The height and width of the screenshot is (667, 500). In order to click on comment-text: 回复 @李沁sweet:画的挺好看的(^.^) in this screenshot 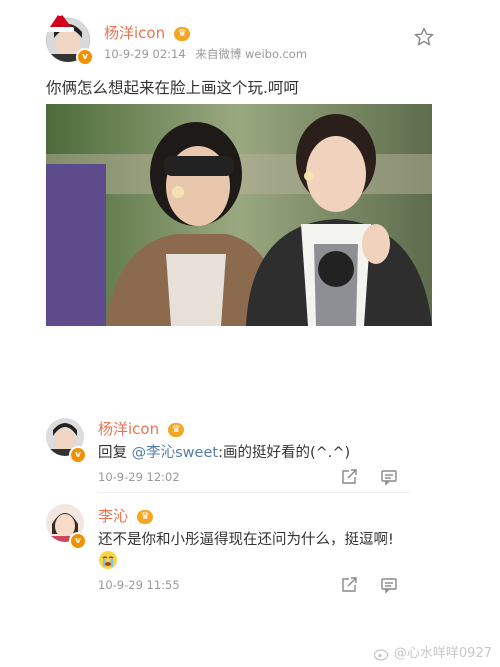, I will do `click(224, 451)`.